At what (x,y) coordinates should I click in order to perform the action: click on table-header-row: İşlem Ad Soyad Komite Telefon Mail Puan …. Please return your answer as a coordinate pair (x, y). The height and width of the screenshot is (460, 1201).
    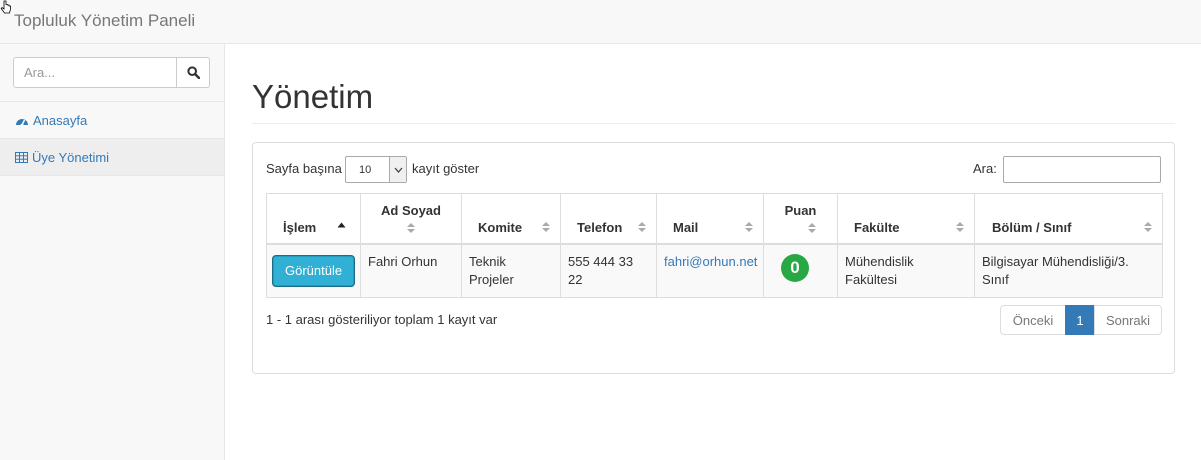
    Looking at the image, I should click on (714, 219).